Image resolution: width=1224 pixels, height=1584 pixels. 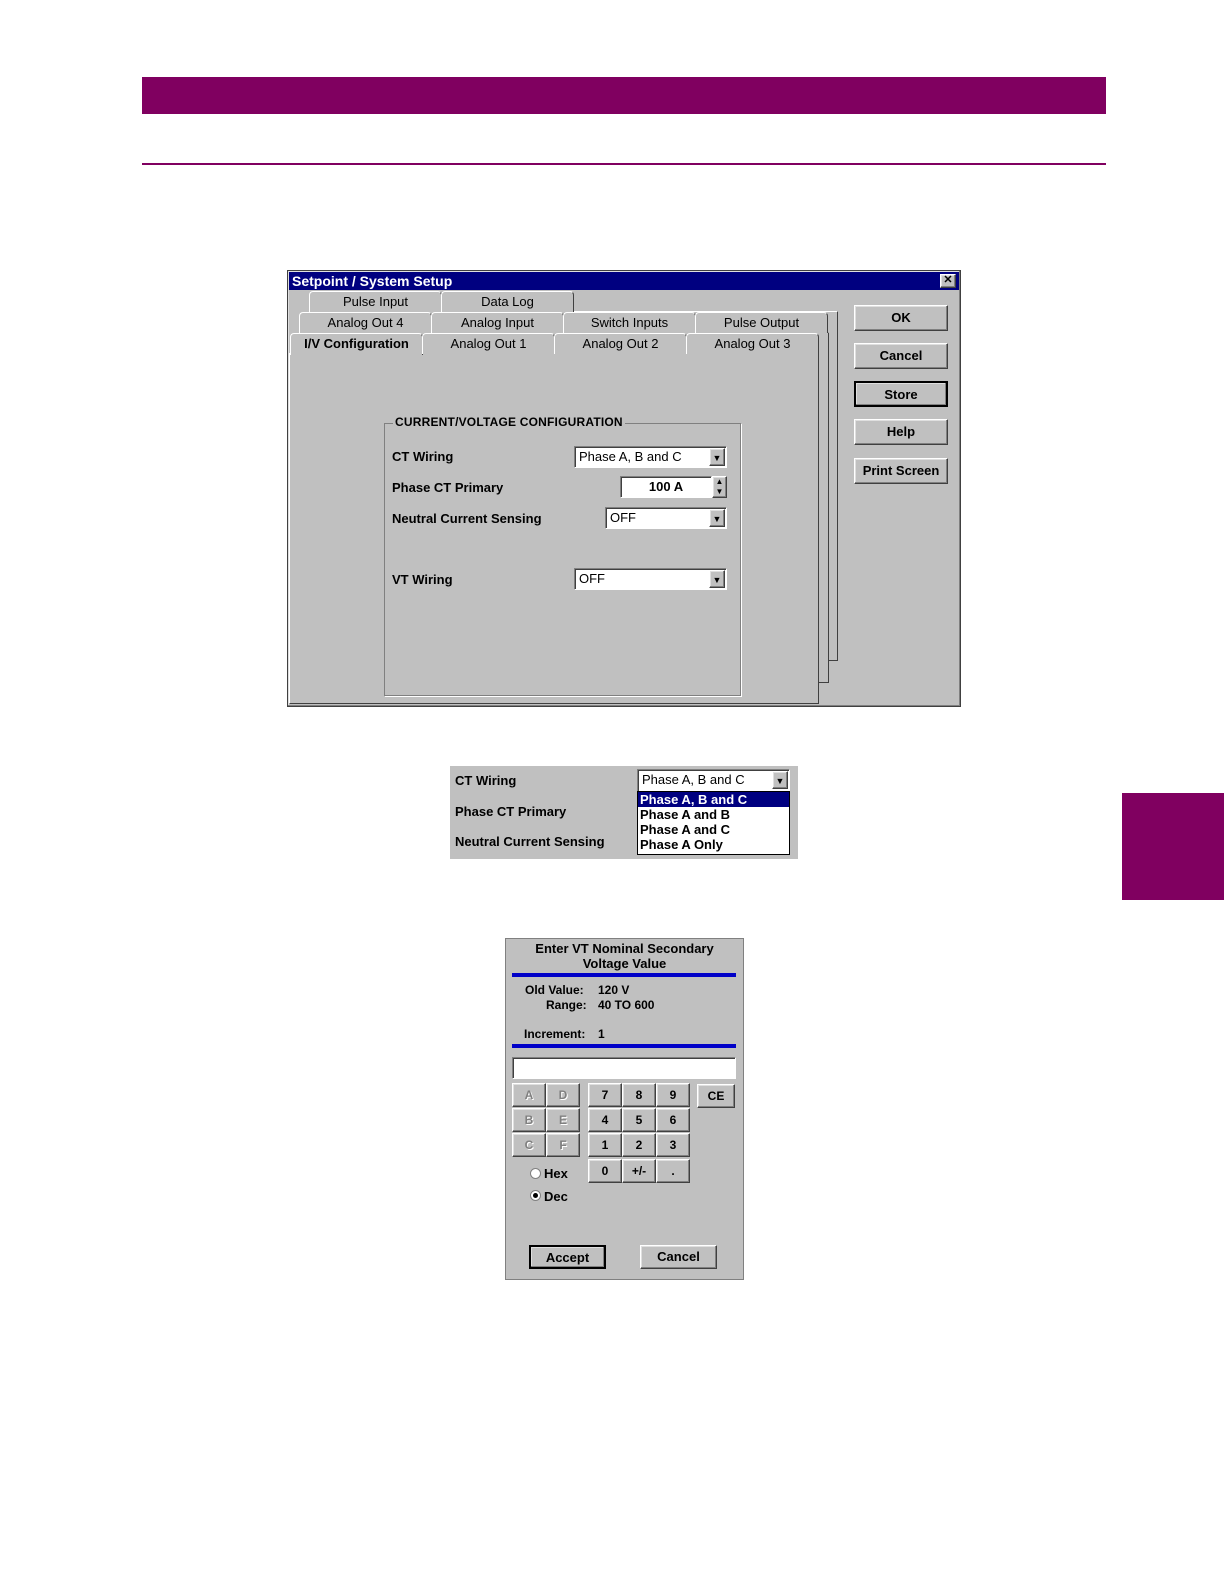 I want to click on dialog-title: Setpoint / System Setup, so click(x=372, y=281).